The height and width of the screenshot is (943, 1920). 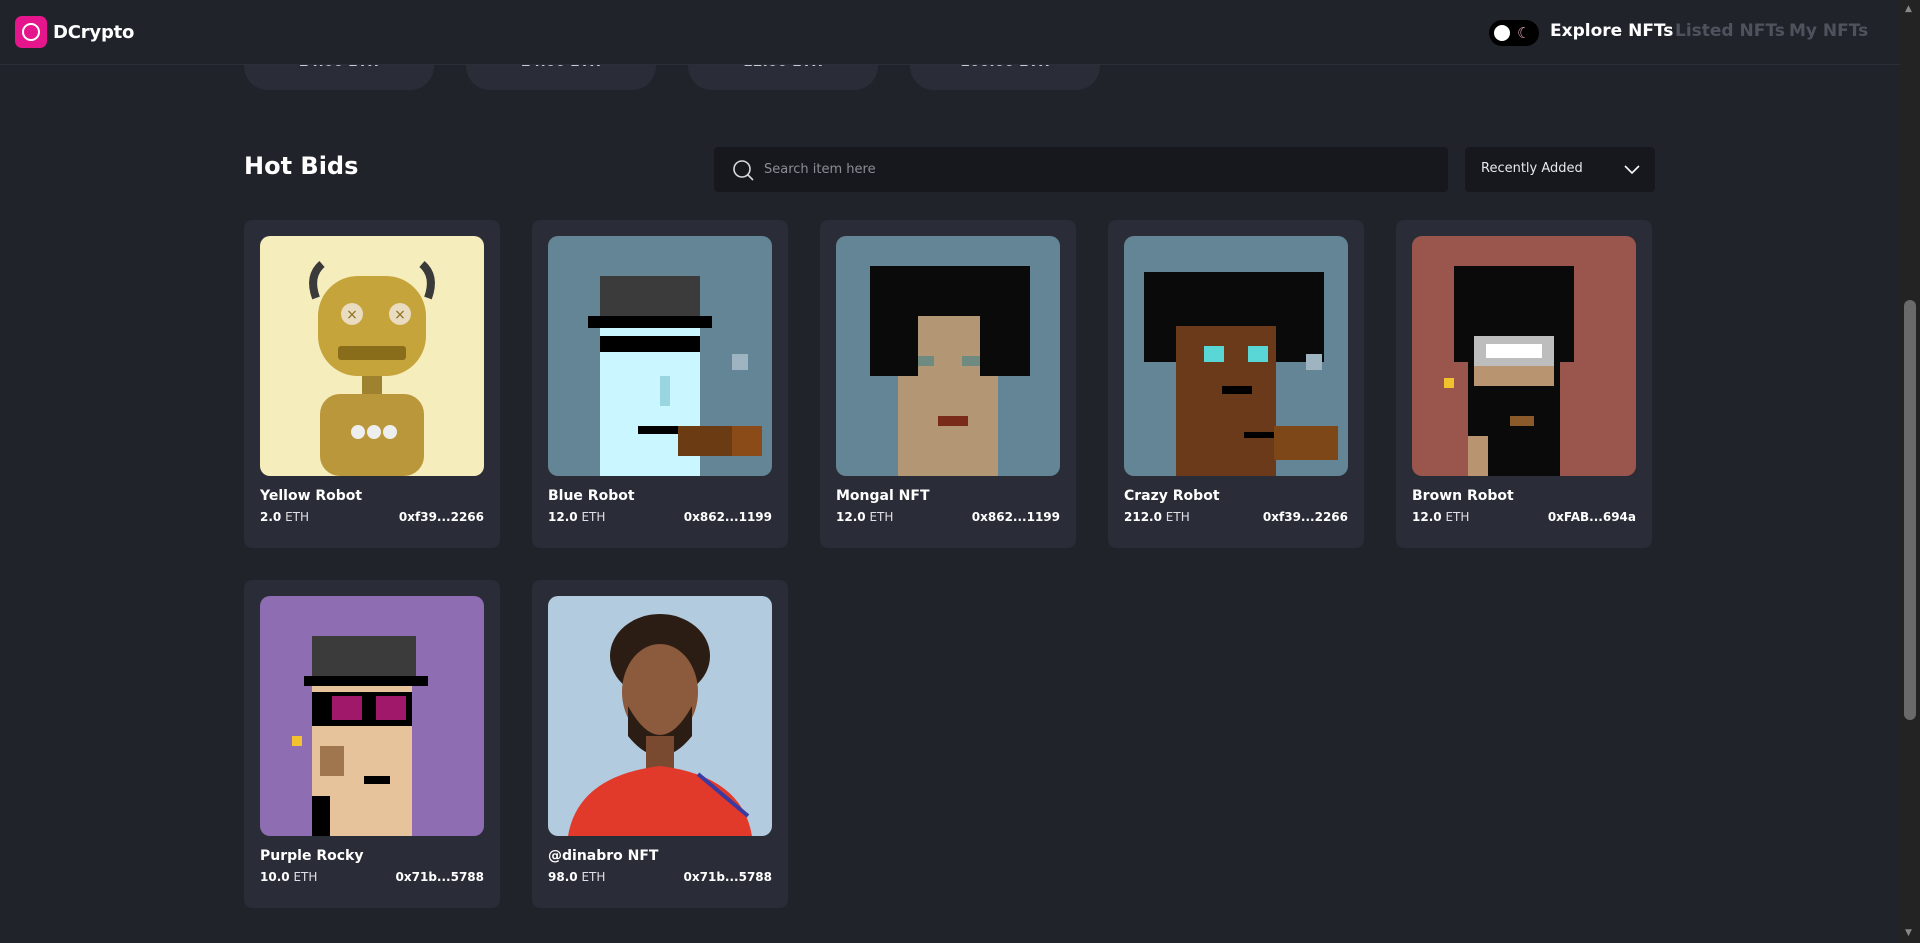 I want to click on brand-logo: DCrypto, so click(x=74, y=32).